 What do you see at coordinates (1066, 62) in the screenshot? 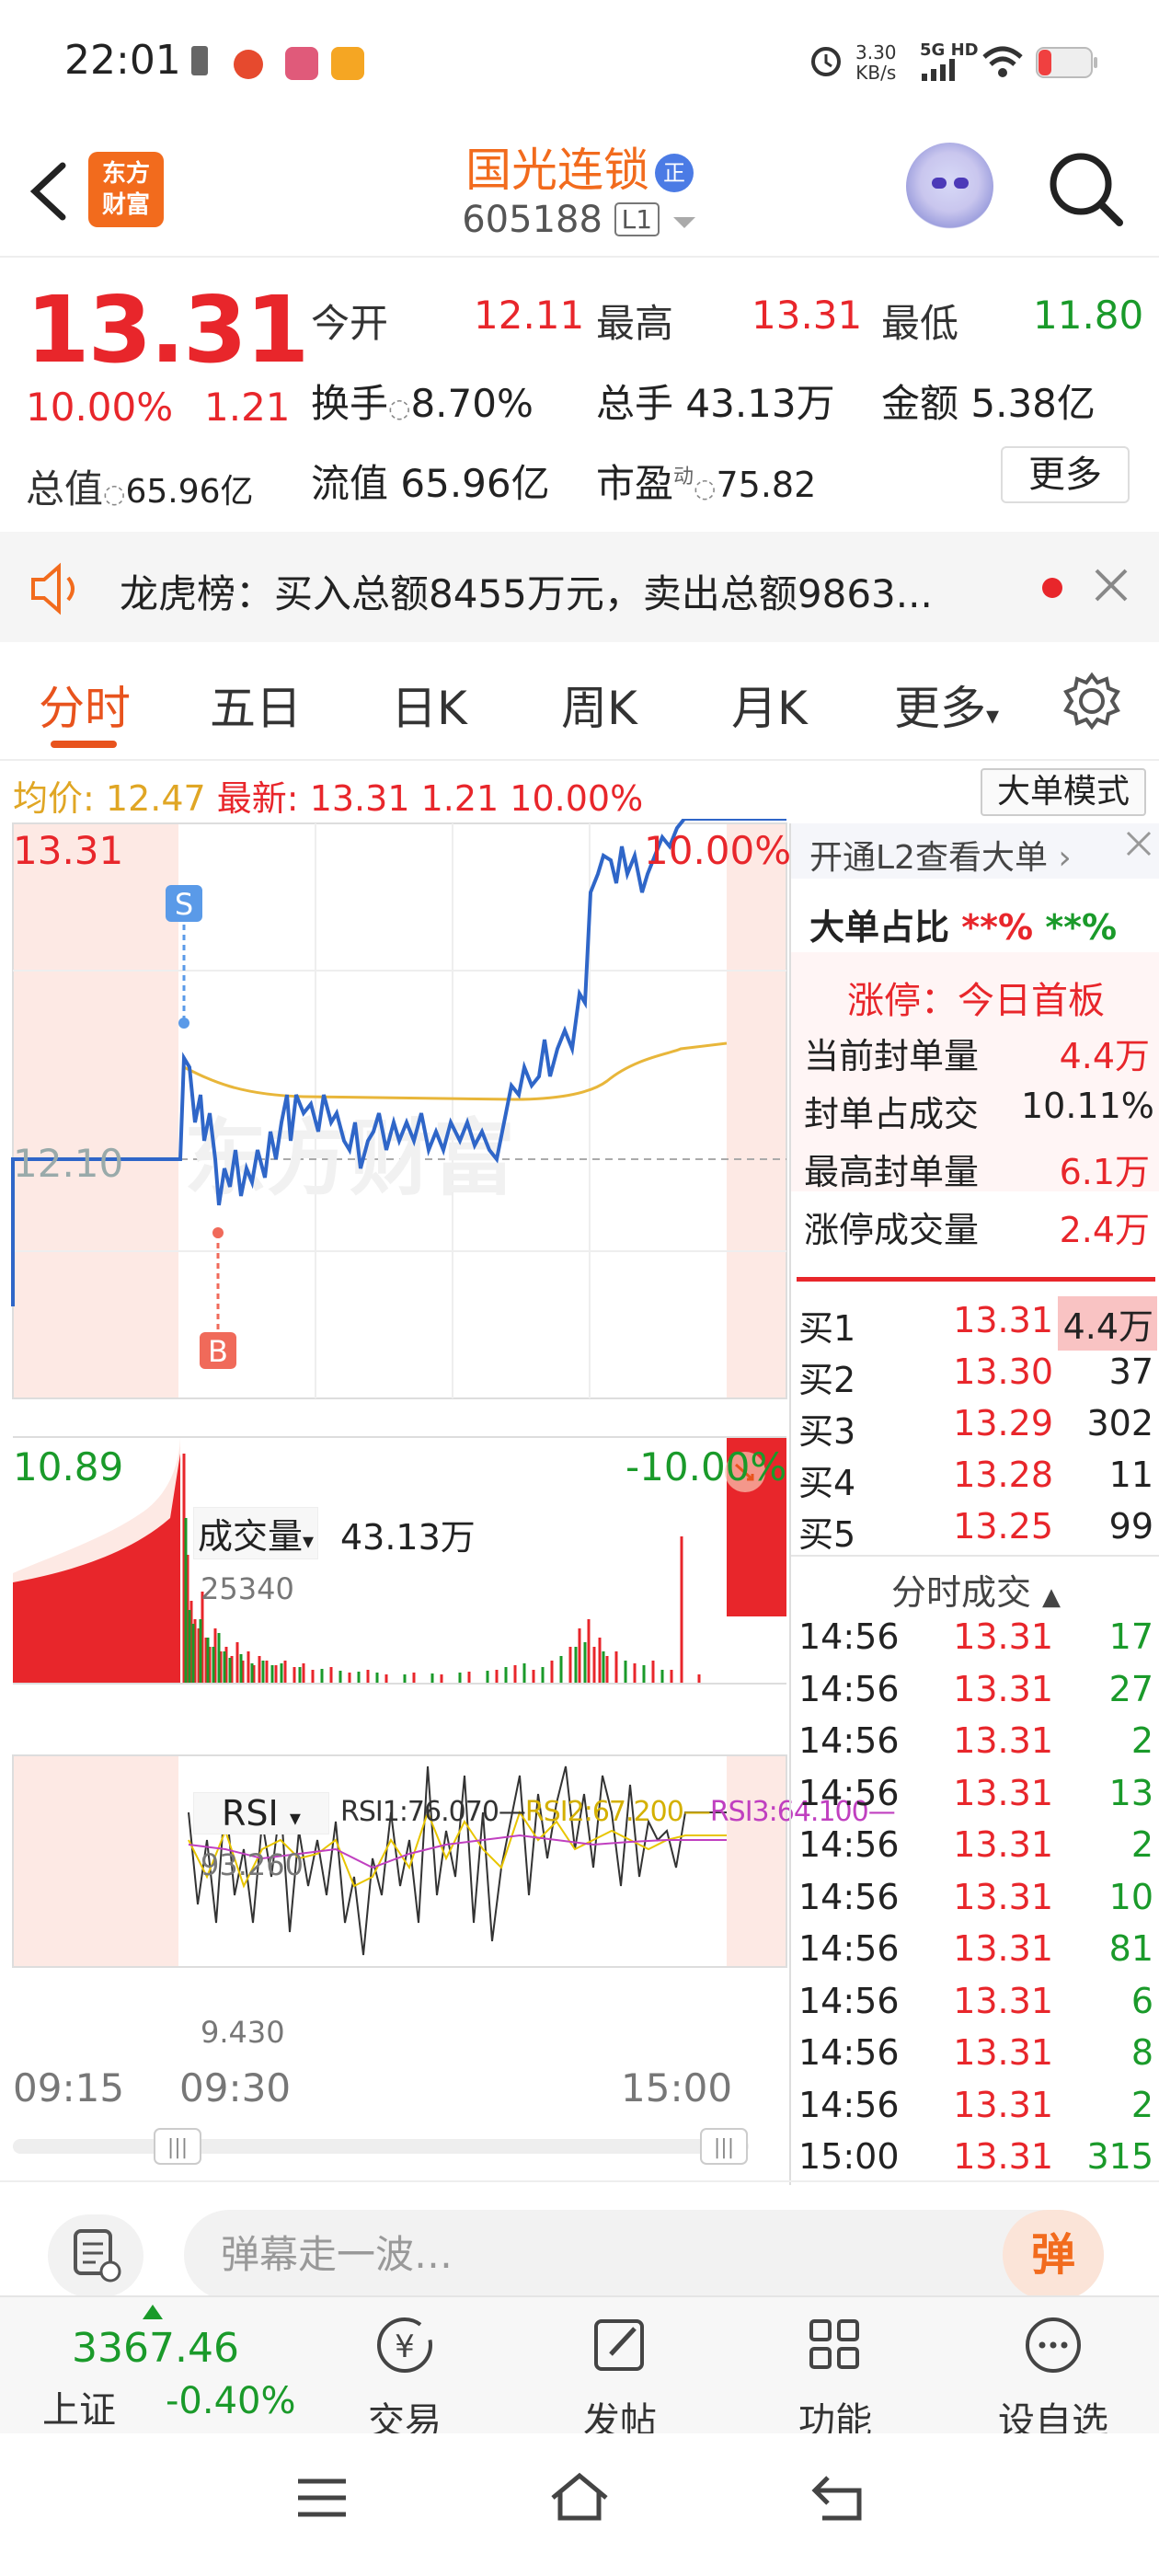
I see `battery-icon` at bounding box center [1066, 62].